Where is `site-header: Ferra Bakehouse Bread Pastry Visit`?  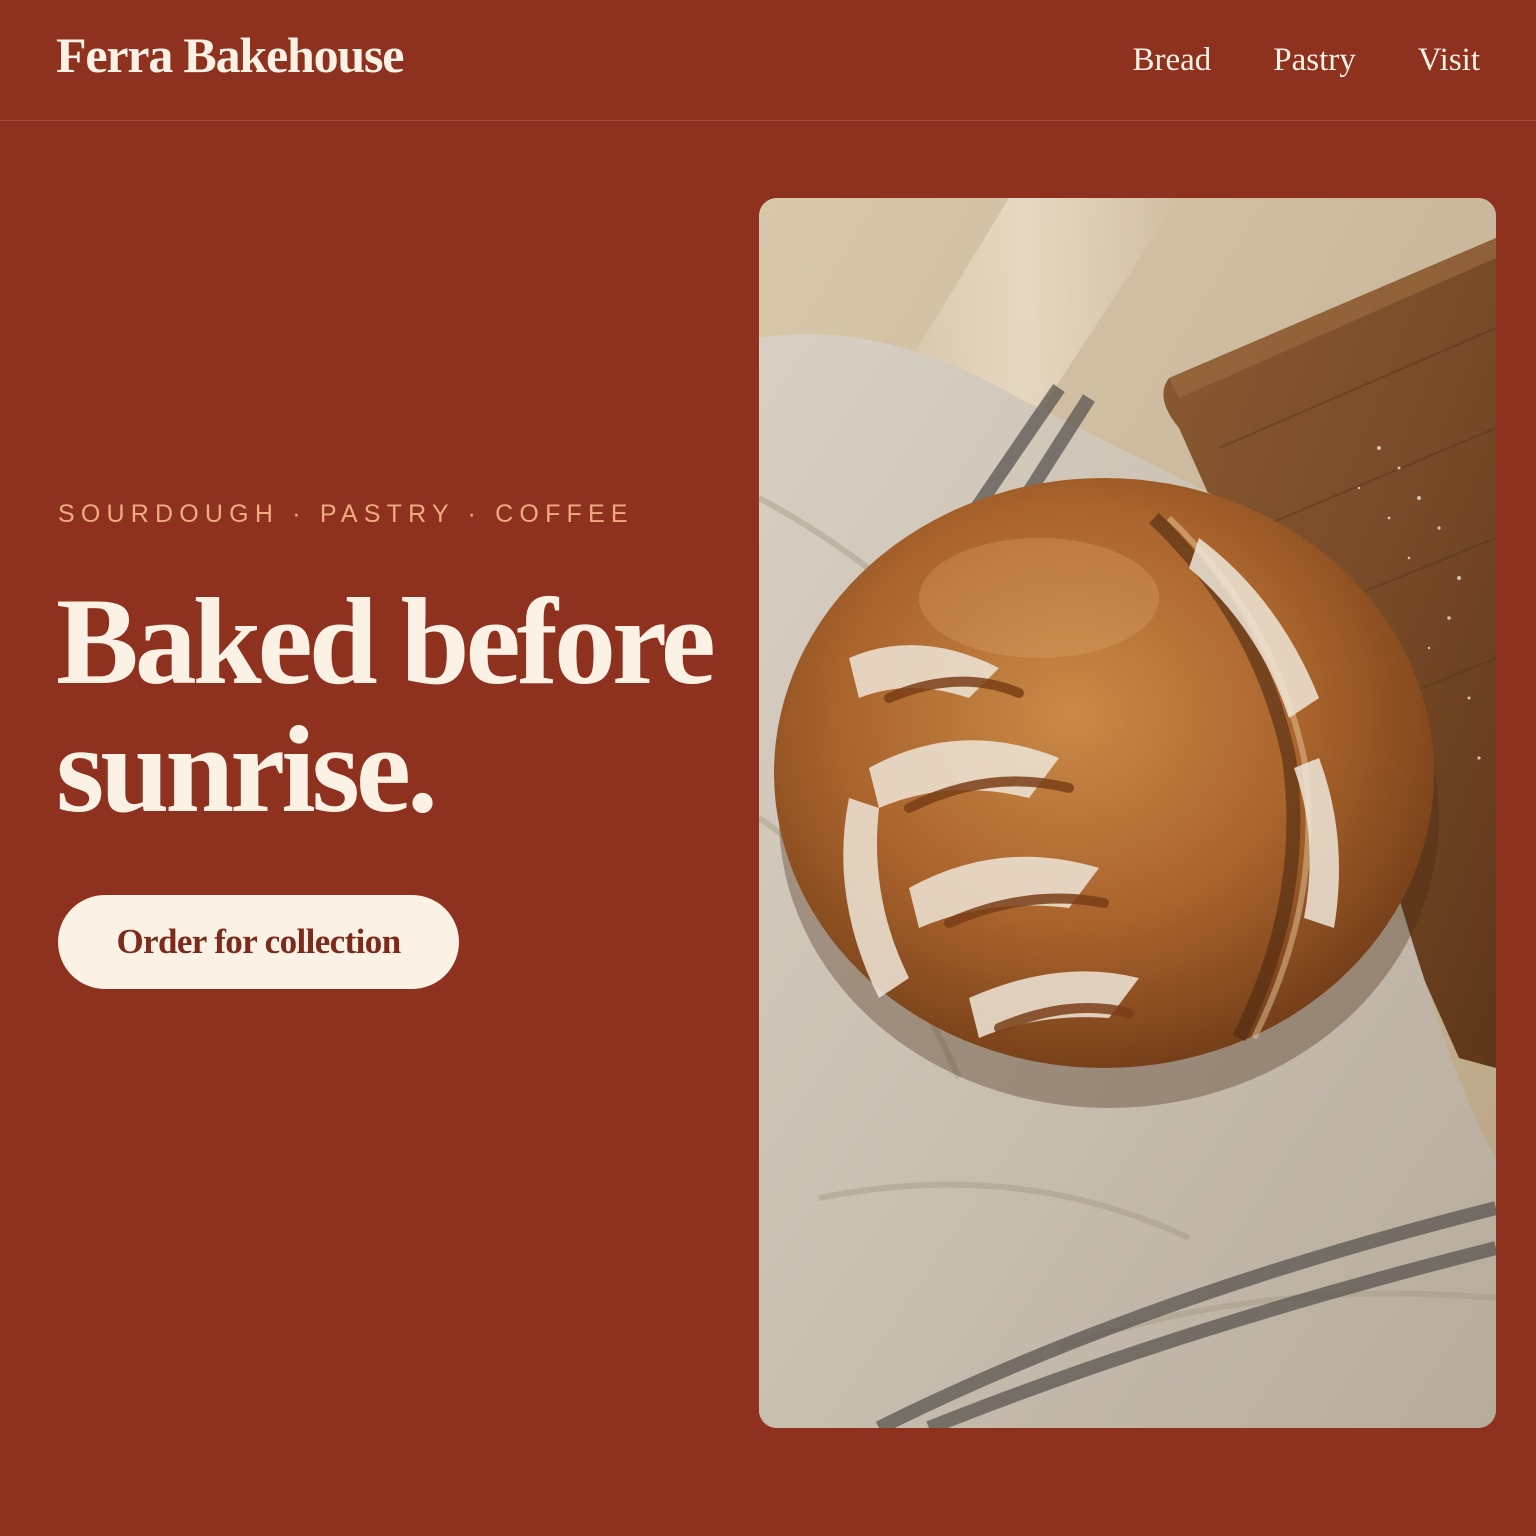
site-header: Ferra Bakehouse Bread Pastry Visit is located at coordinates (768, 60).